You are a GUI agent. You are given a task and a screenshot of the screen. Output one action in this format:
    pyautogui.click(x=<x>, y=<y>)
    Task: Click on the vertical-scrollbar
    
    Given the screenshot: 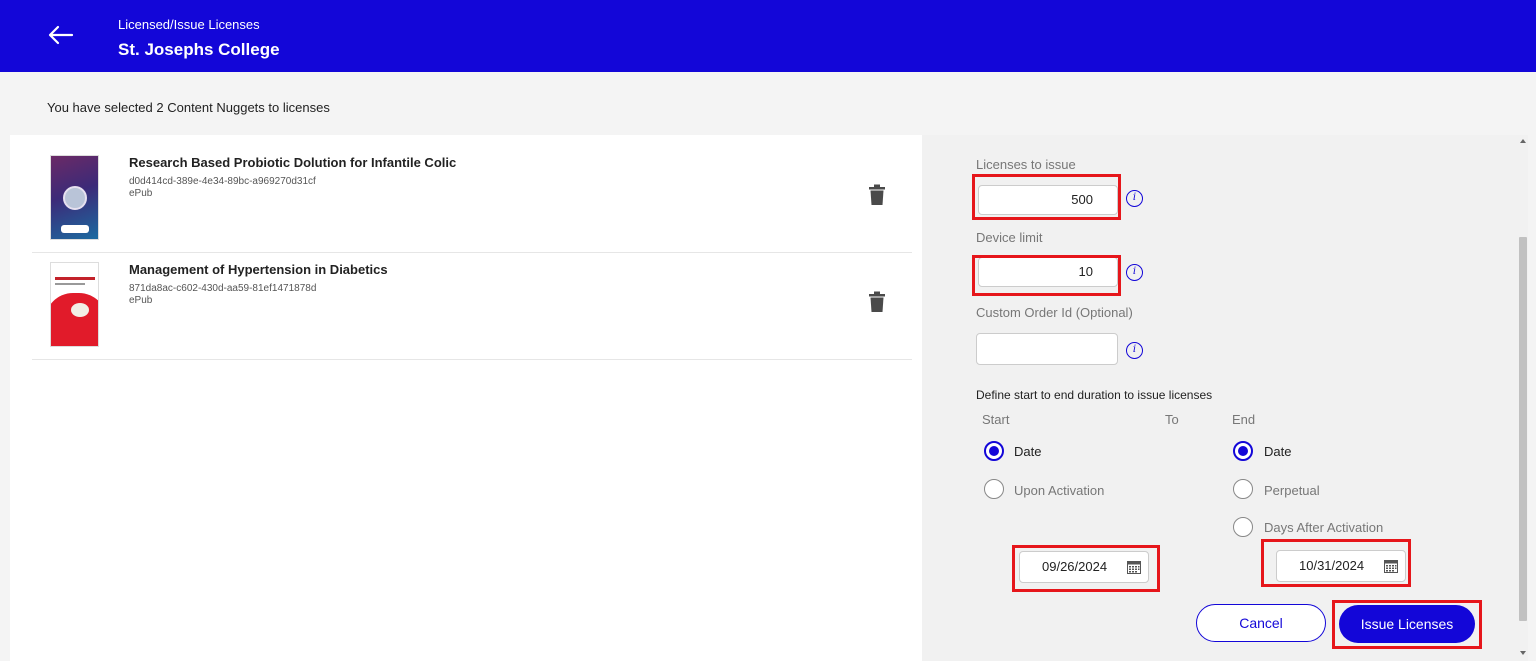 What is the action you would take?
    pyautogui.click(x=1523, y=398)
    